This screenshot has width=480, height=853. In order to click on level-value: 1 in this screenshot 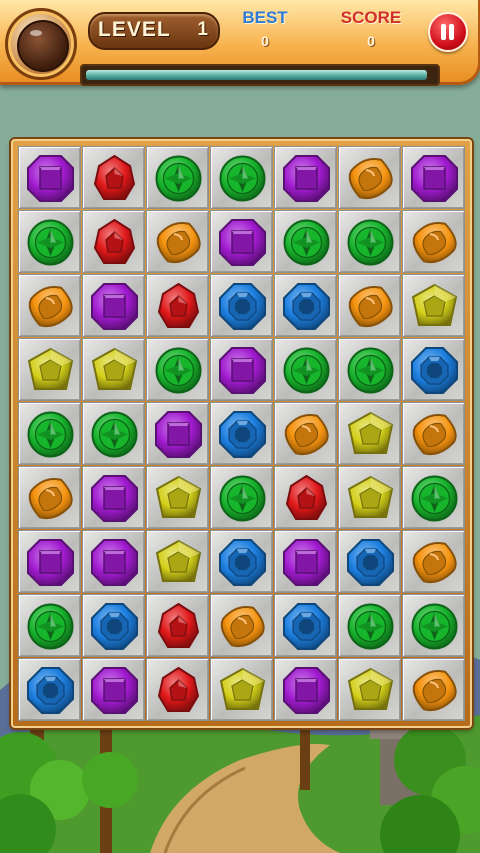, I will do `click(202, 29)`.